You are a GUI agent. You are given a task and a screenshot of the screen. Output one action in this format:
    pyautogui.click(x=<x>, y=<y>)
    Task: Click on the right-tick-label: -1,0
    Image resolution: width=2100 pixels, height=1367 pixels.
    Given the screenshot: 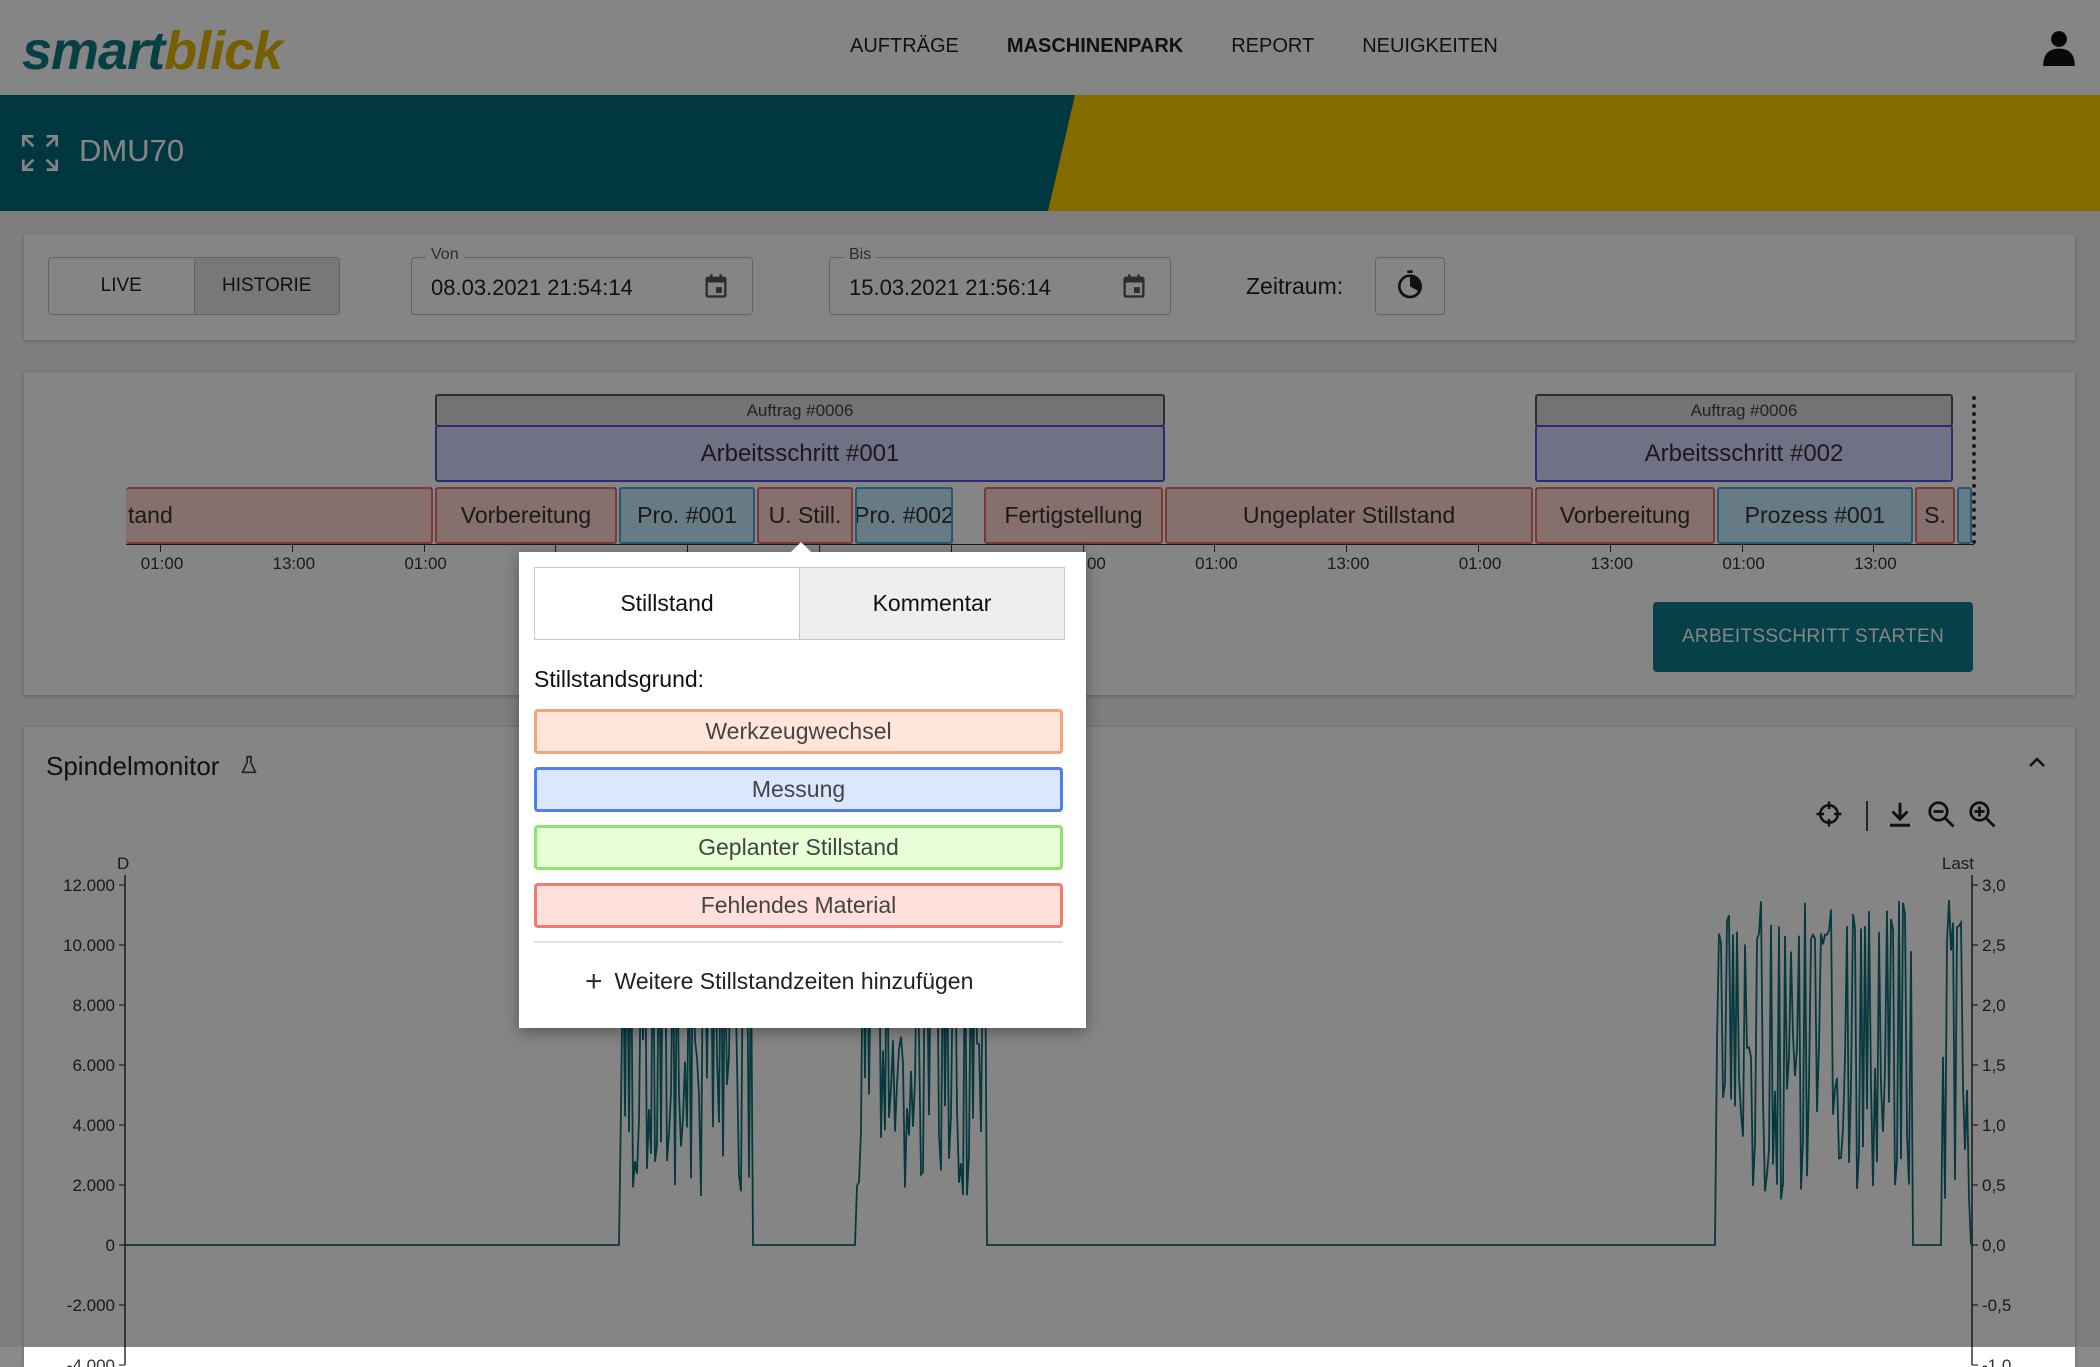 What is the action you would take?
    pyautogui.click(x=1996, y=1361)
    